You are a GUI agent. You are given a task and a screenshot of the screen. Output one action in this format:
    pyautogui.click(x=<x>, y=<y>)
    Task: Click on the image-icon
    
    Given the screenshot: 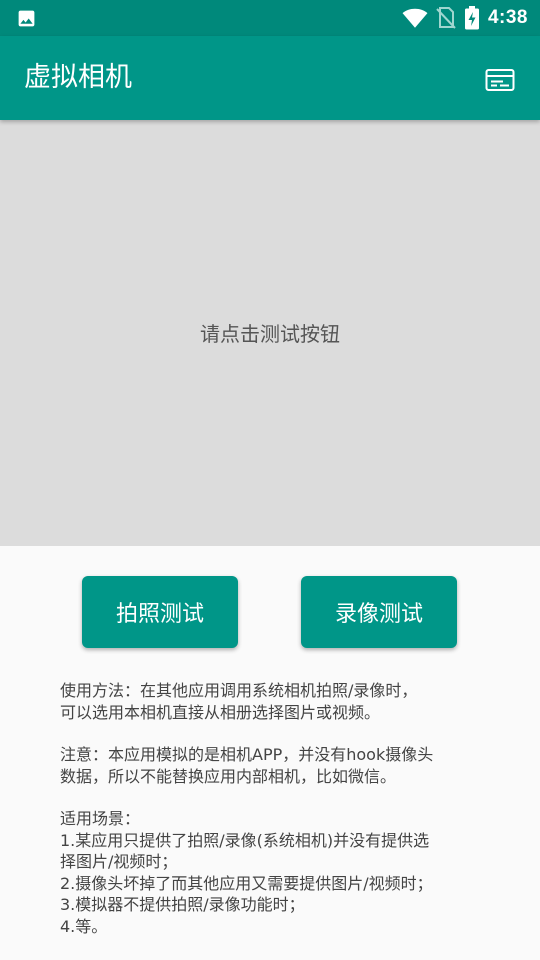 What is the action you would take?
    pyautogui.click(x=26, y=18)
    